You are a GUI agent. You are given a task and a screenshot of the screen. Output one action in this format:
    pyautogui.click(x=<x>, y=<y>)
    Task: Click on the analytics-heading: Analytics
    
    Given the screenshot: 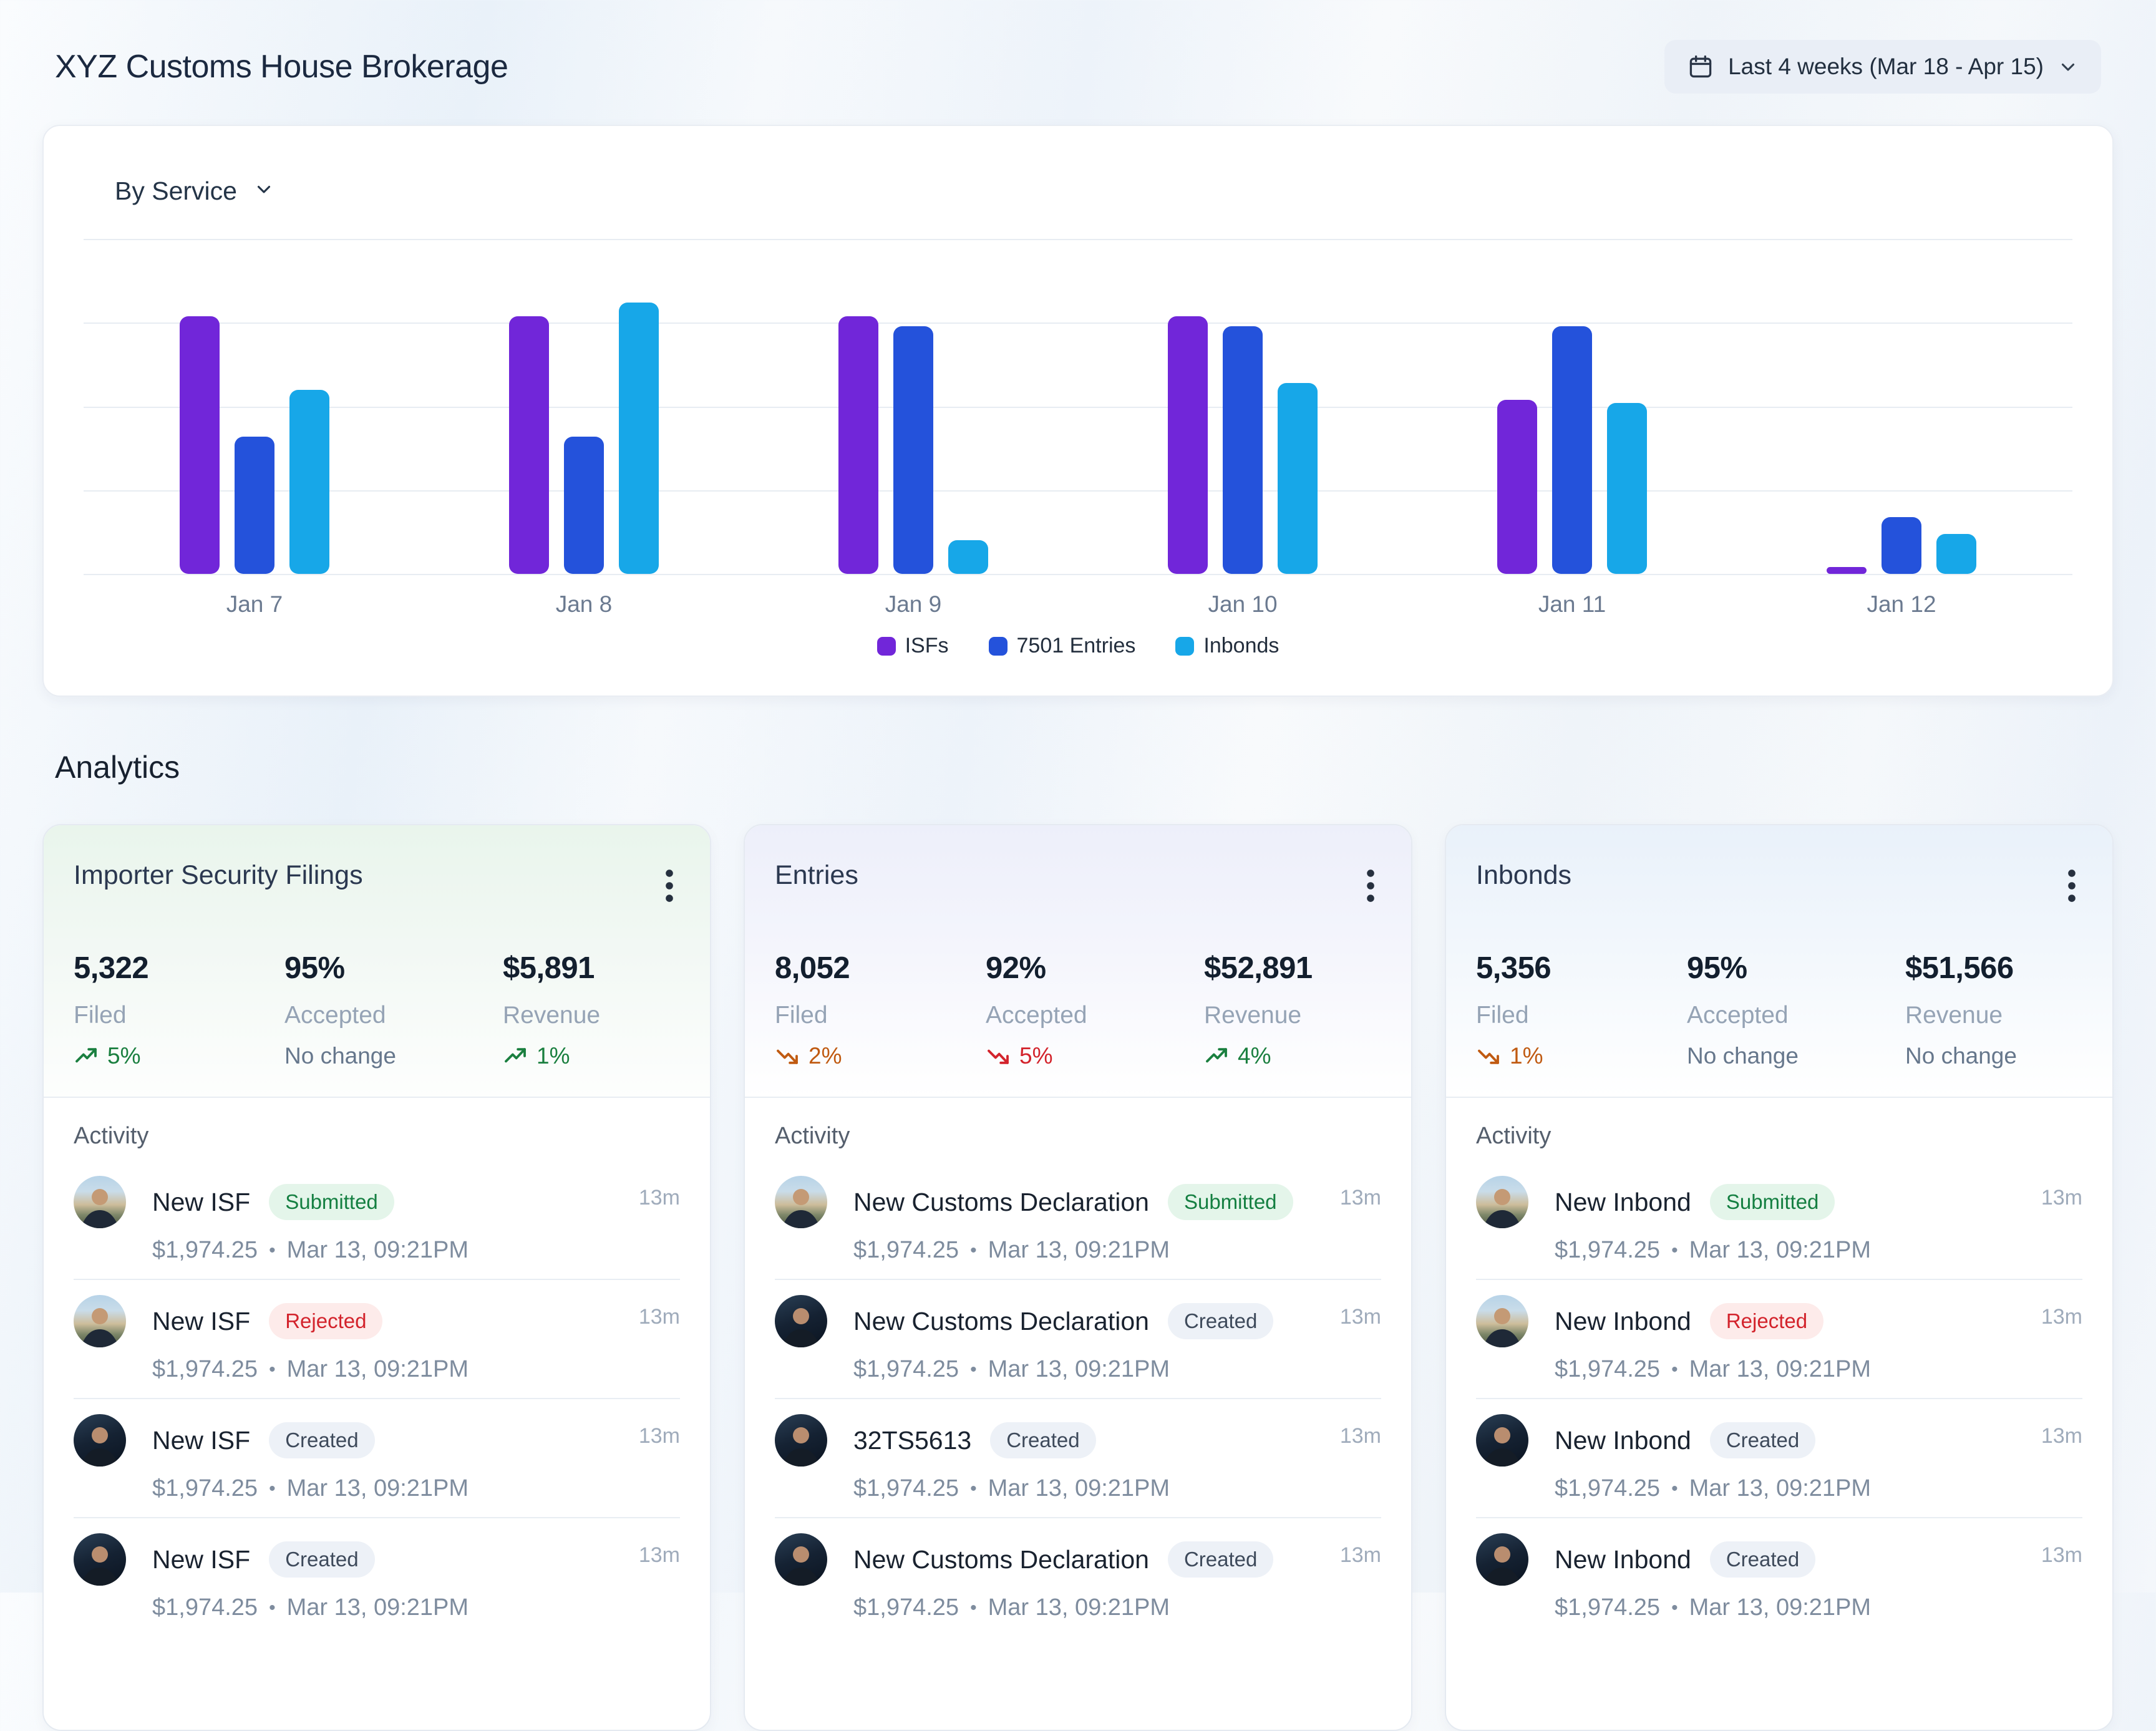 What is the action you would take?
    pyautogui.click(x=117, y=767)
    